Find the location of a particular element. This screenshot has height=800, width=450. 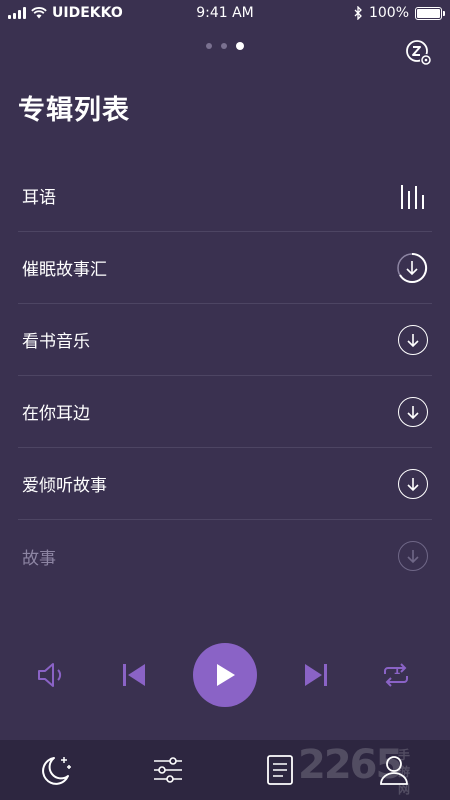

carrier-name: UIDEKKO is located at coordinates (87, 13).